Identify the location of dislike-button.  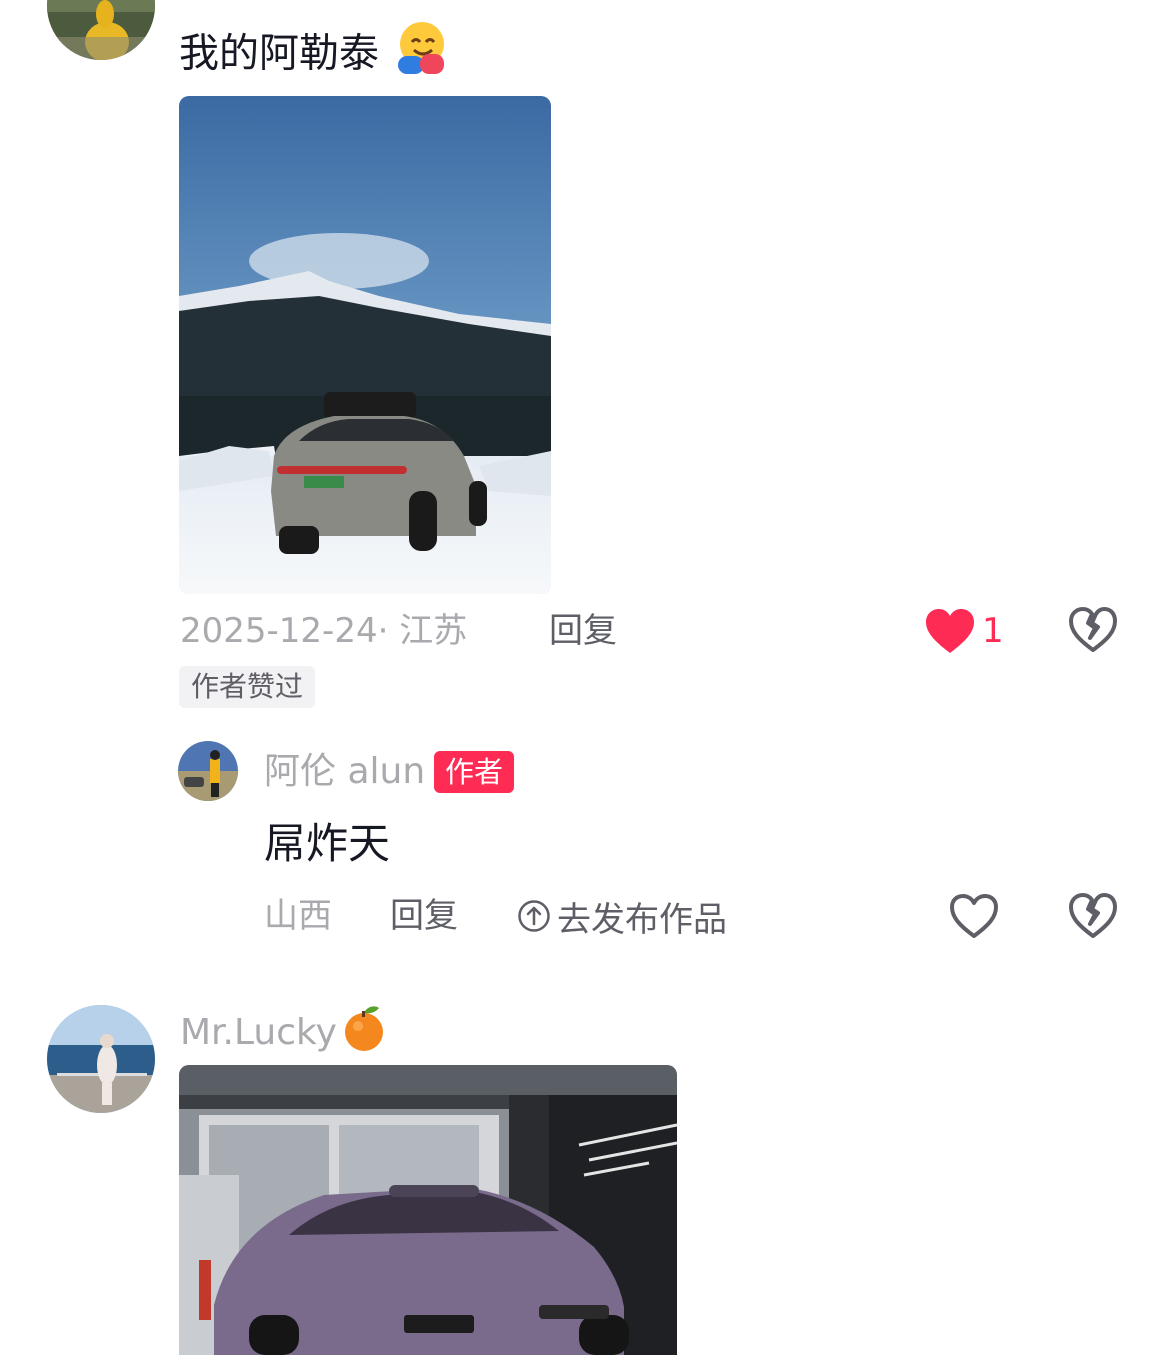
(1093, 631).